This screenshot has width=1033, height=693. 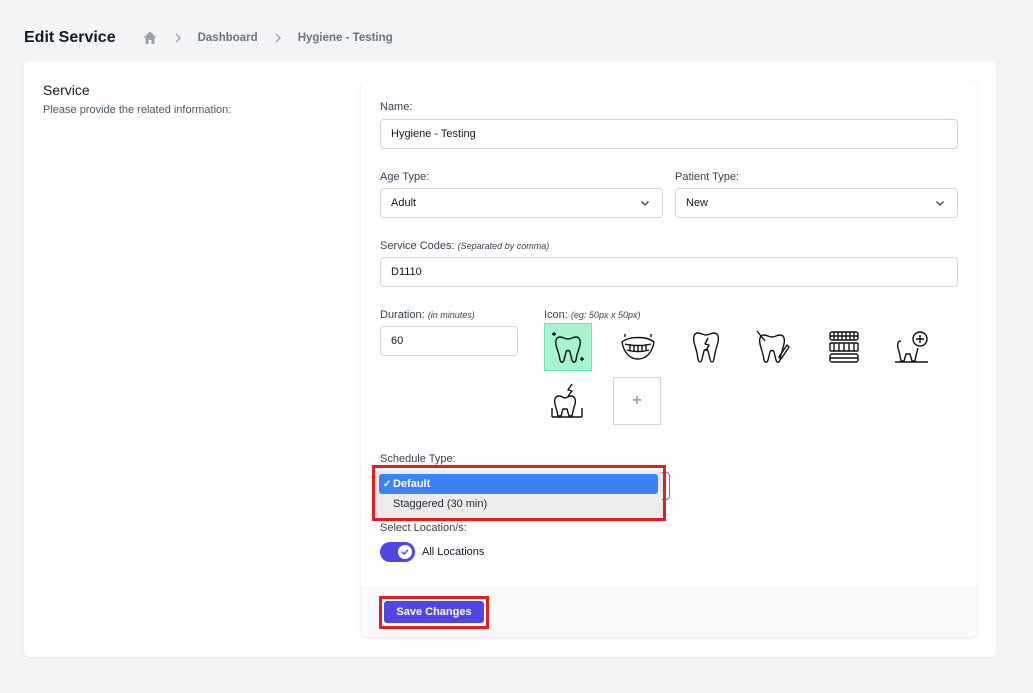 I want to click on service-codes-label: Service Codes: (Separated by comma), so click(x=464, y=246).